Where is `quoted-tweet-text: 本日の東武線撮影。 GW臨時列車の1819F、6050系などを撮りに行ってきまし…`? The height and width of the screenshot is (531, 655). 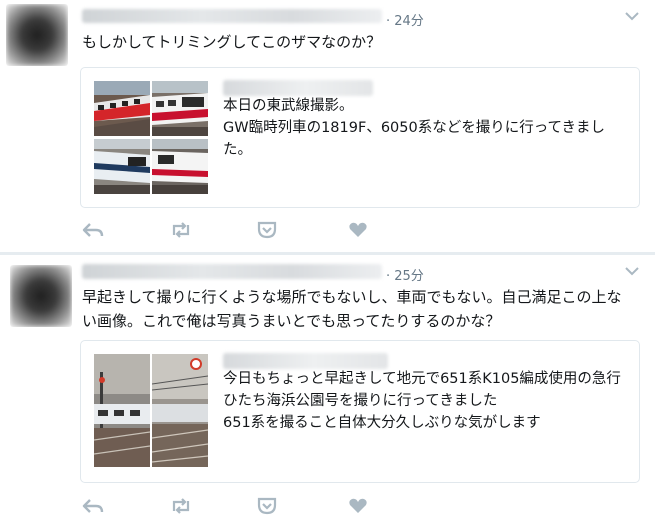 quoted-tweet-text: 本日の東武線撮影。 GW臨時列車の1819F、6050系などを撮りに行ってきまし… is located at coordinates (414, 128).